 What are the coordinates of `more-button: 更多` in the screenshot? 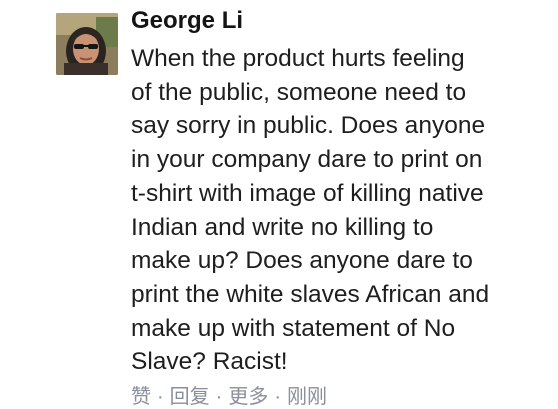 It's located at (248, 397).